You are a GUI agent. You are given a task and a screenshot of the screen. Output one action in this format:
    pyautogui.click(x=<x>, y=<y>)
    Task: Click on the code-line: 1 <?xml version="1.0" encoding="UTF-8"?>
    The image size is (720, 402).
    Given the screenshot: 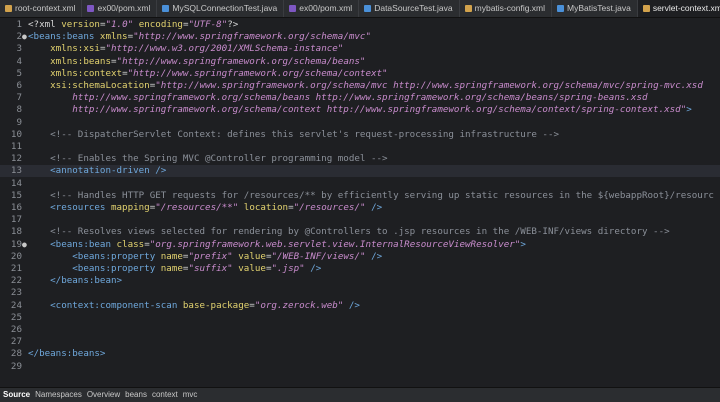 What is the action you would take?
    pyautogui.click(x=360, y=25)
    